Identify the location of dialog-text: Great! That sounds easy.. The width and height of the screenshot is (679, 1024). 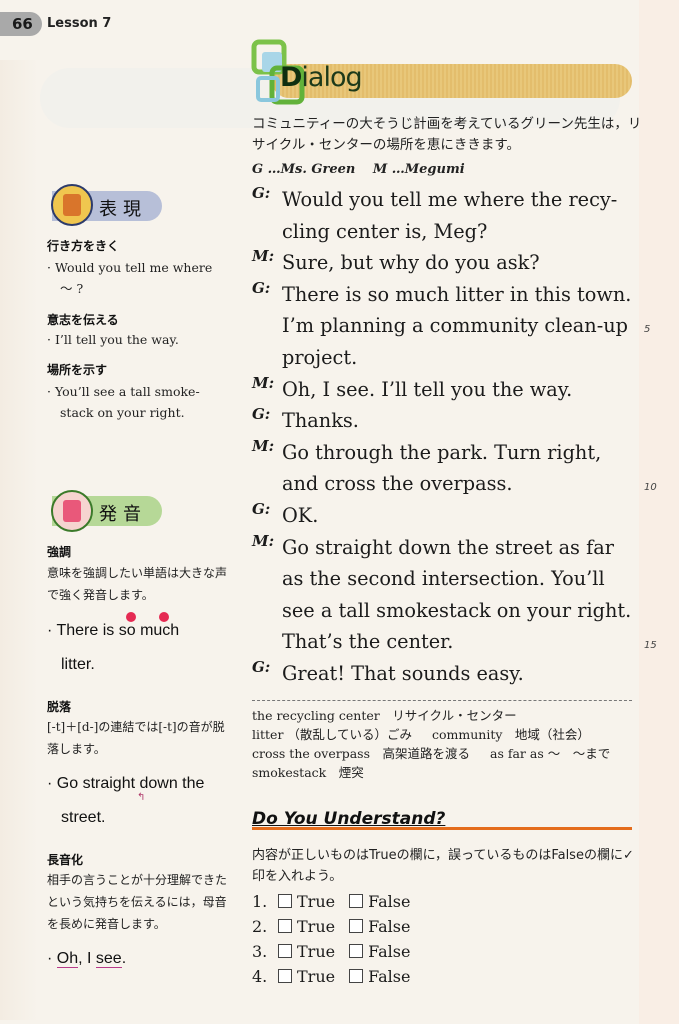
(403, 673).